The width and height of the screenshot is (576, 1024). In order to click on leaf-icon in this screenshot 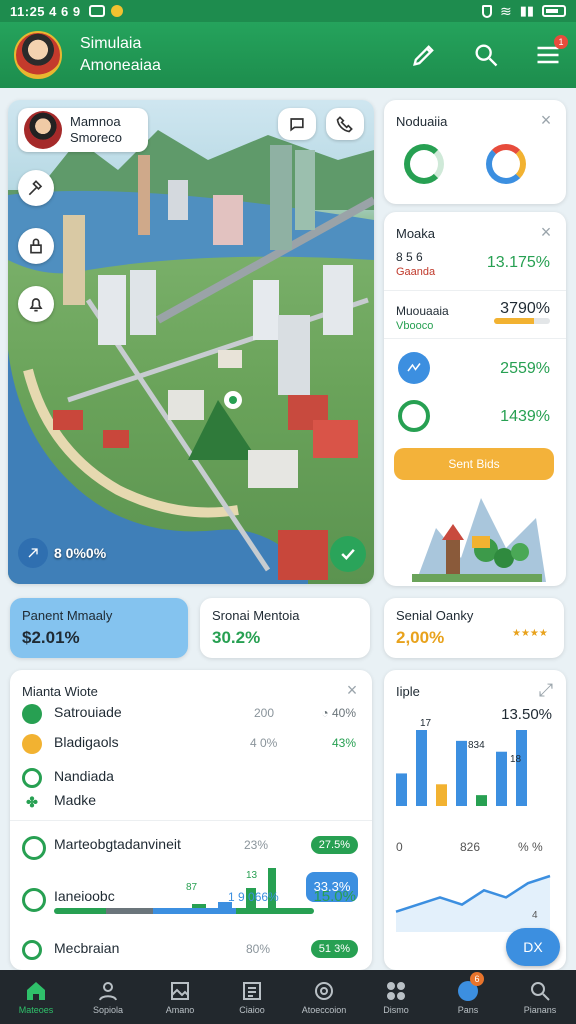, I will do `click(32, 714)`.